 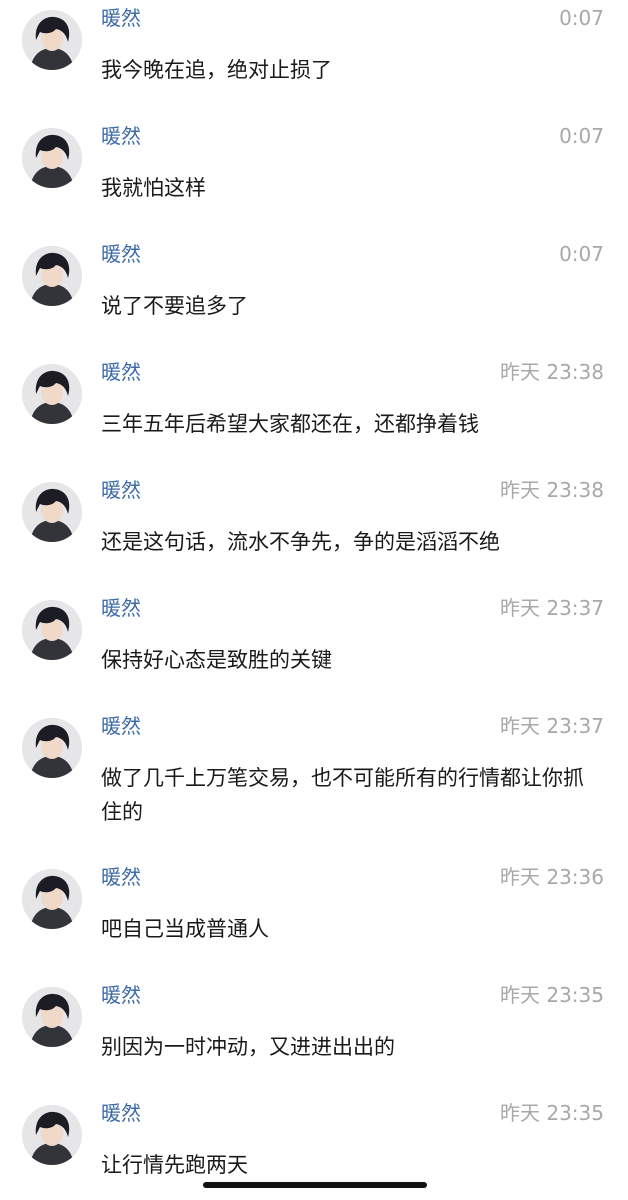 I want to click on message-time: 昨天 23:36, so click(x=552, y=877).